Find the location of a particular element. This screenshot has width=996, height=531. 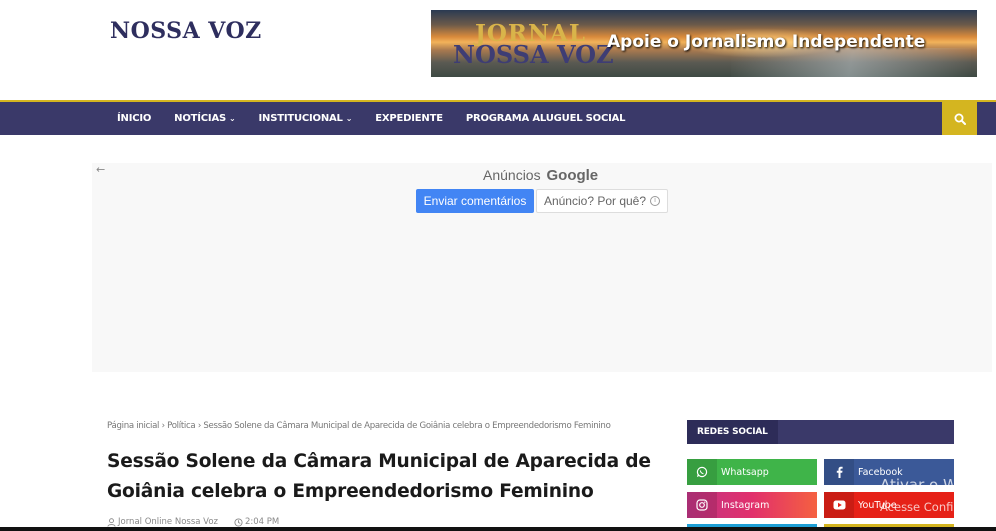

nav-item-inicio: ÍNICIO is located at coordinates (134, 118).